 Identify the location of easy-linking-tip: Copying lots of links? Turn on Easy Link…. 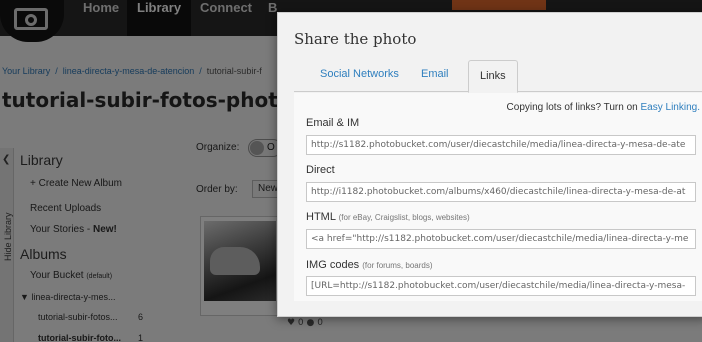
(603, 107).